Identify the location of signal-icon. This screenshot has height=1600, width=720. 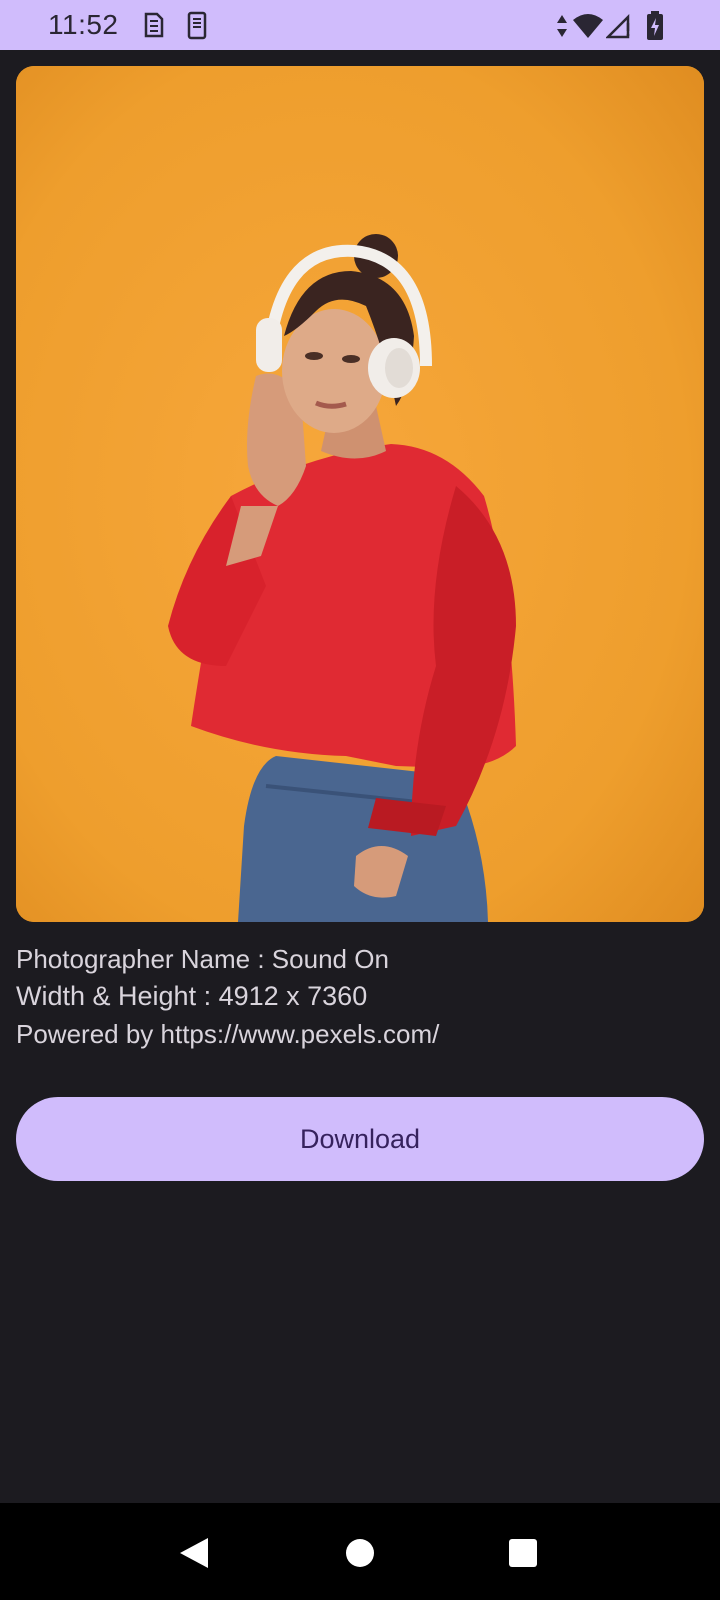
(618, 28).